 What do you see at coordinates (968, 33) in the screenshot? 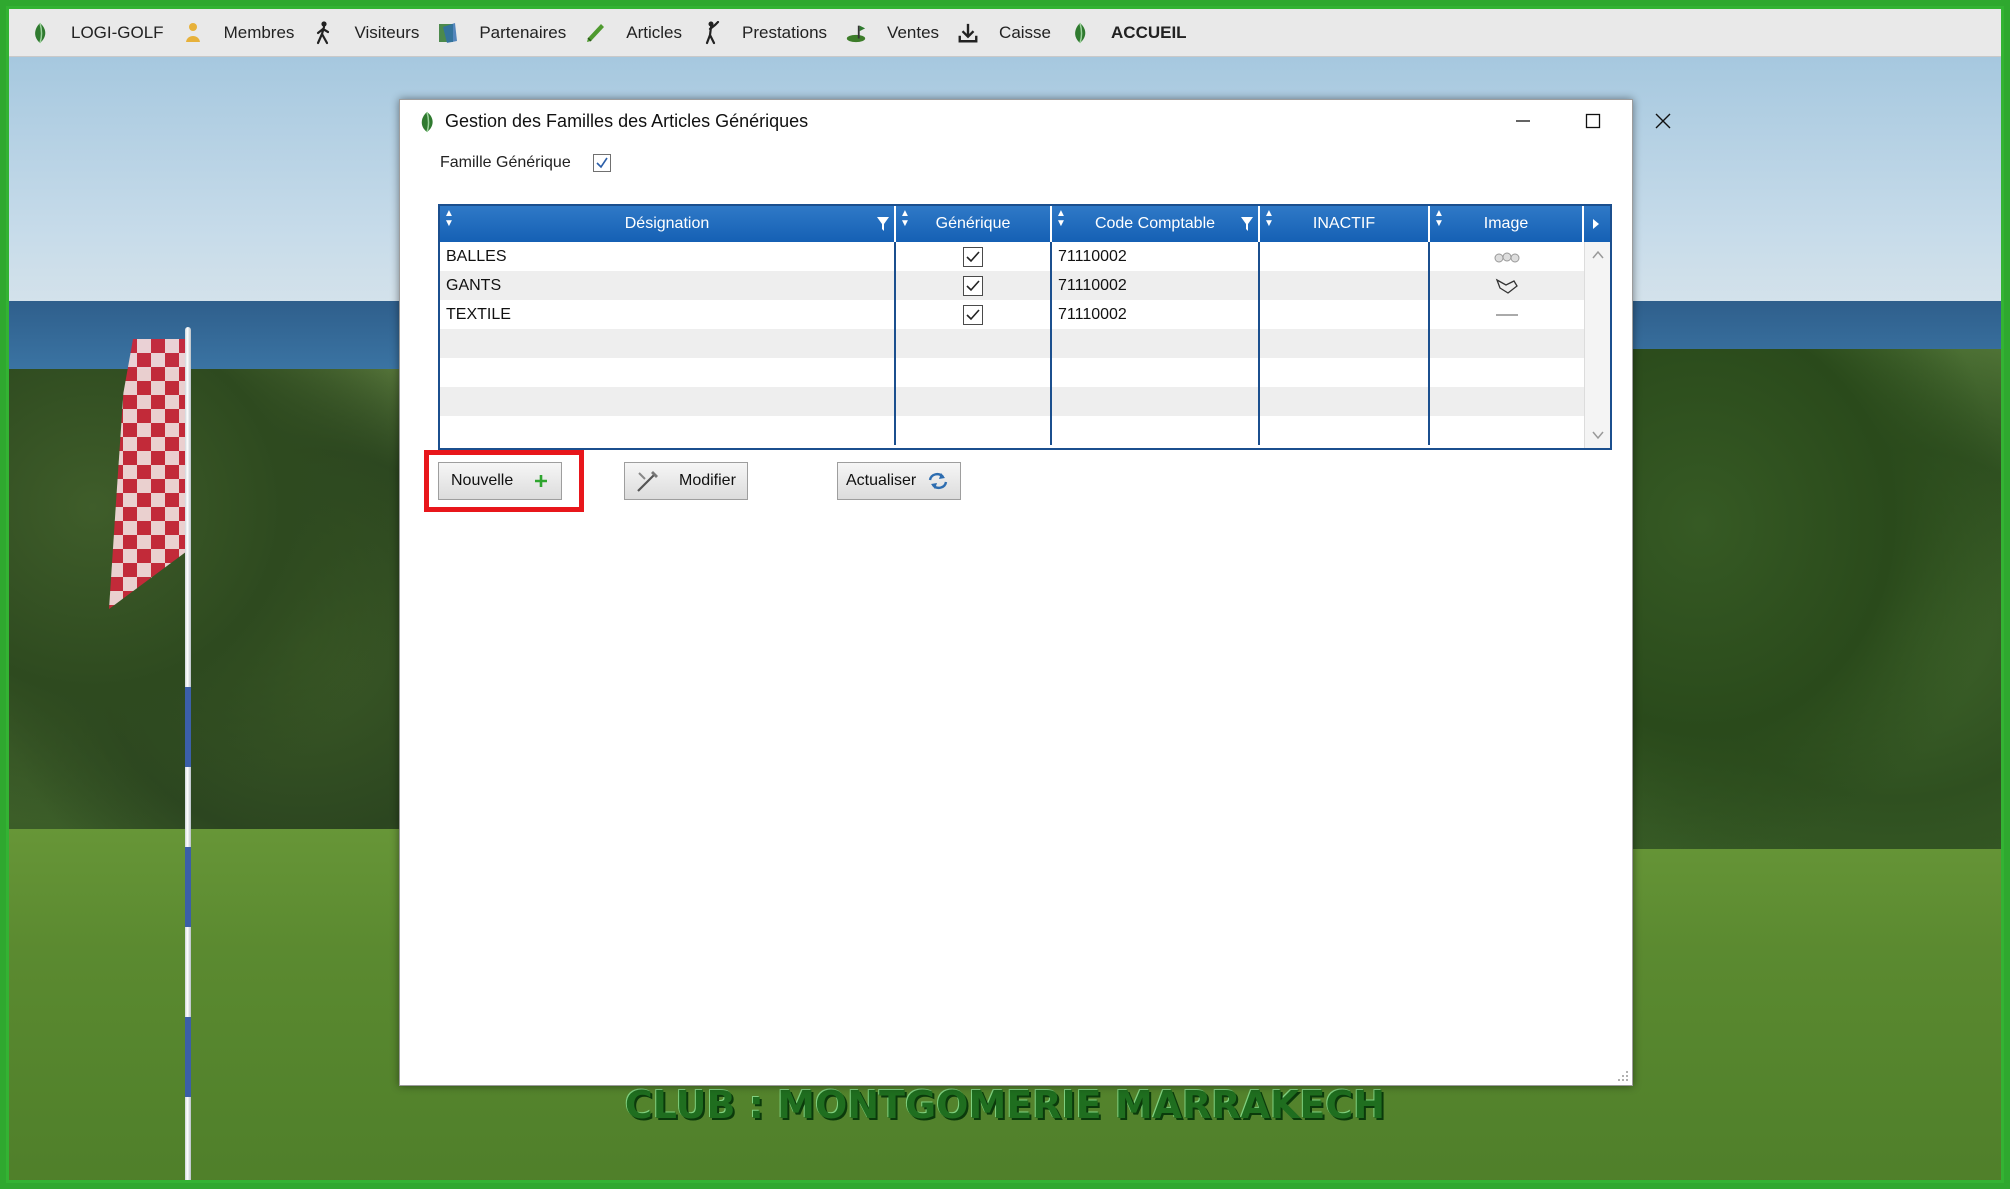
I see `download-icon` at bounding box center [968, 33].